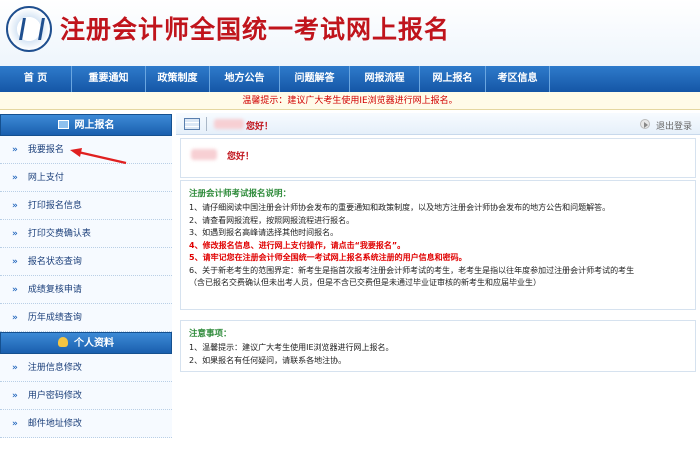 This screenshot has height=453, width=700. What do you see at coordinates (86, 178) in the screenshot?
I see `sidebar-item: » 网上支付` at bounding box center [86, 178].